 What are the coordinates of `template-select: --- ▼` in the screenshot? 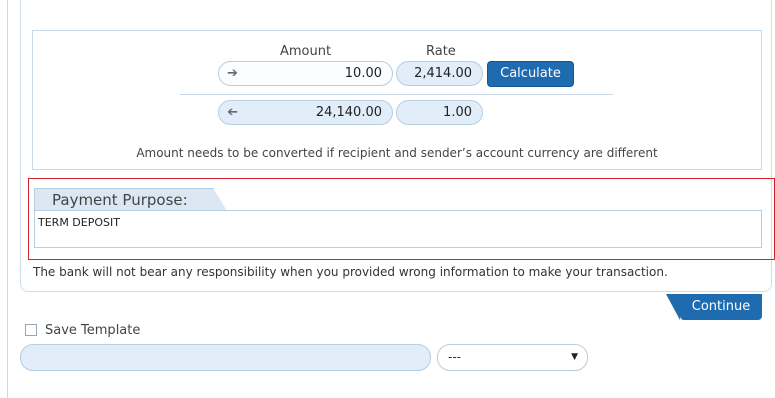 It's located at (512, 357).